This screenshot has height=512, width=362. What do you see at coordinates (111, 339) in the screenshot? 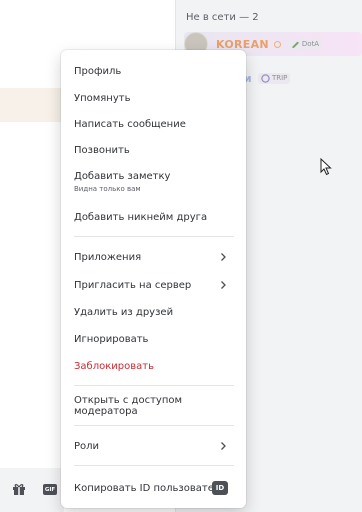
I see `menu-item-label: Игнорировать` at bounding box center [111, 339].